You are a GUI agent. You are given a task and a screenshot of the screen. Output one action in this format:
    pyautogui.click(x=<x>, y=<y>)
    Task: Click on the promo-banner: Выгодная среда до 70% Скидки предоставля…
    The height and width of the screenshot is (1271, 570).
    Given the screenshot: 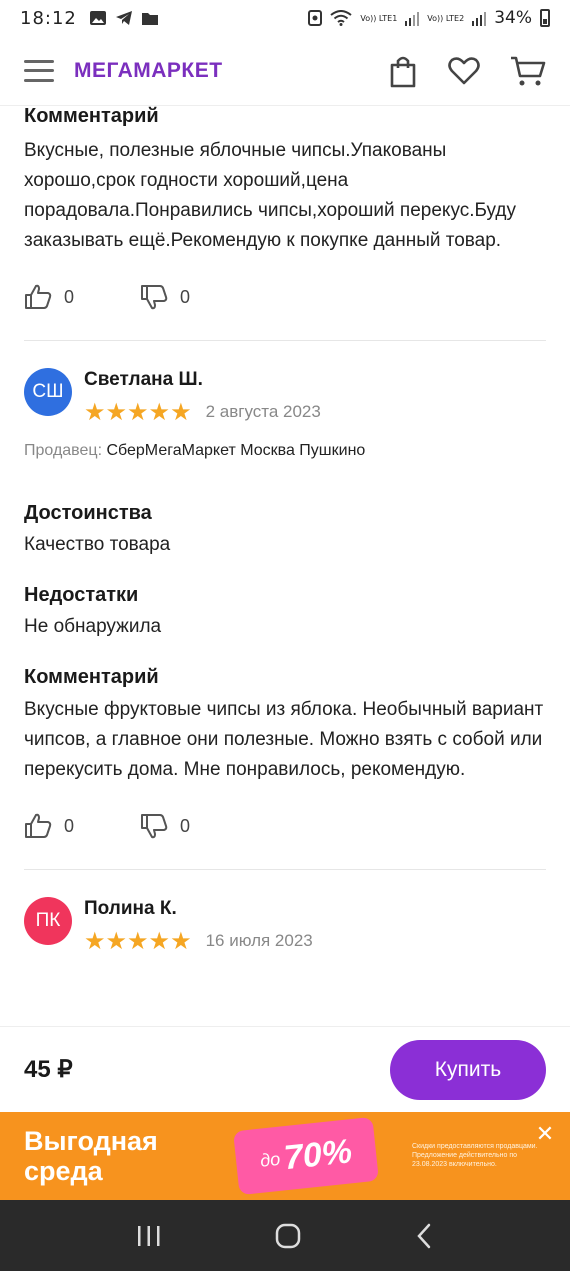 What is the action you would take?
    pyautogui.click(x=285, y=1156)
    